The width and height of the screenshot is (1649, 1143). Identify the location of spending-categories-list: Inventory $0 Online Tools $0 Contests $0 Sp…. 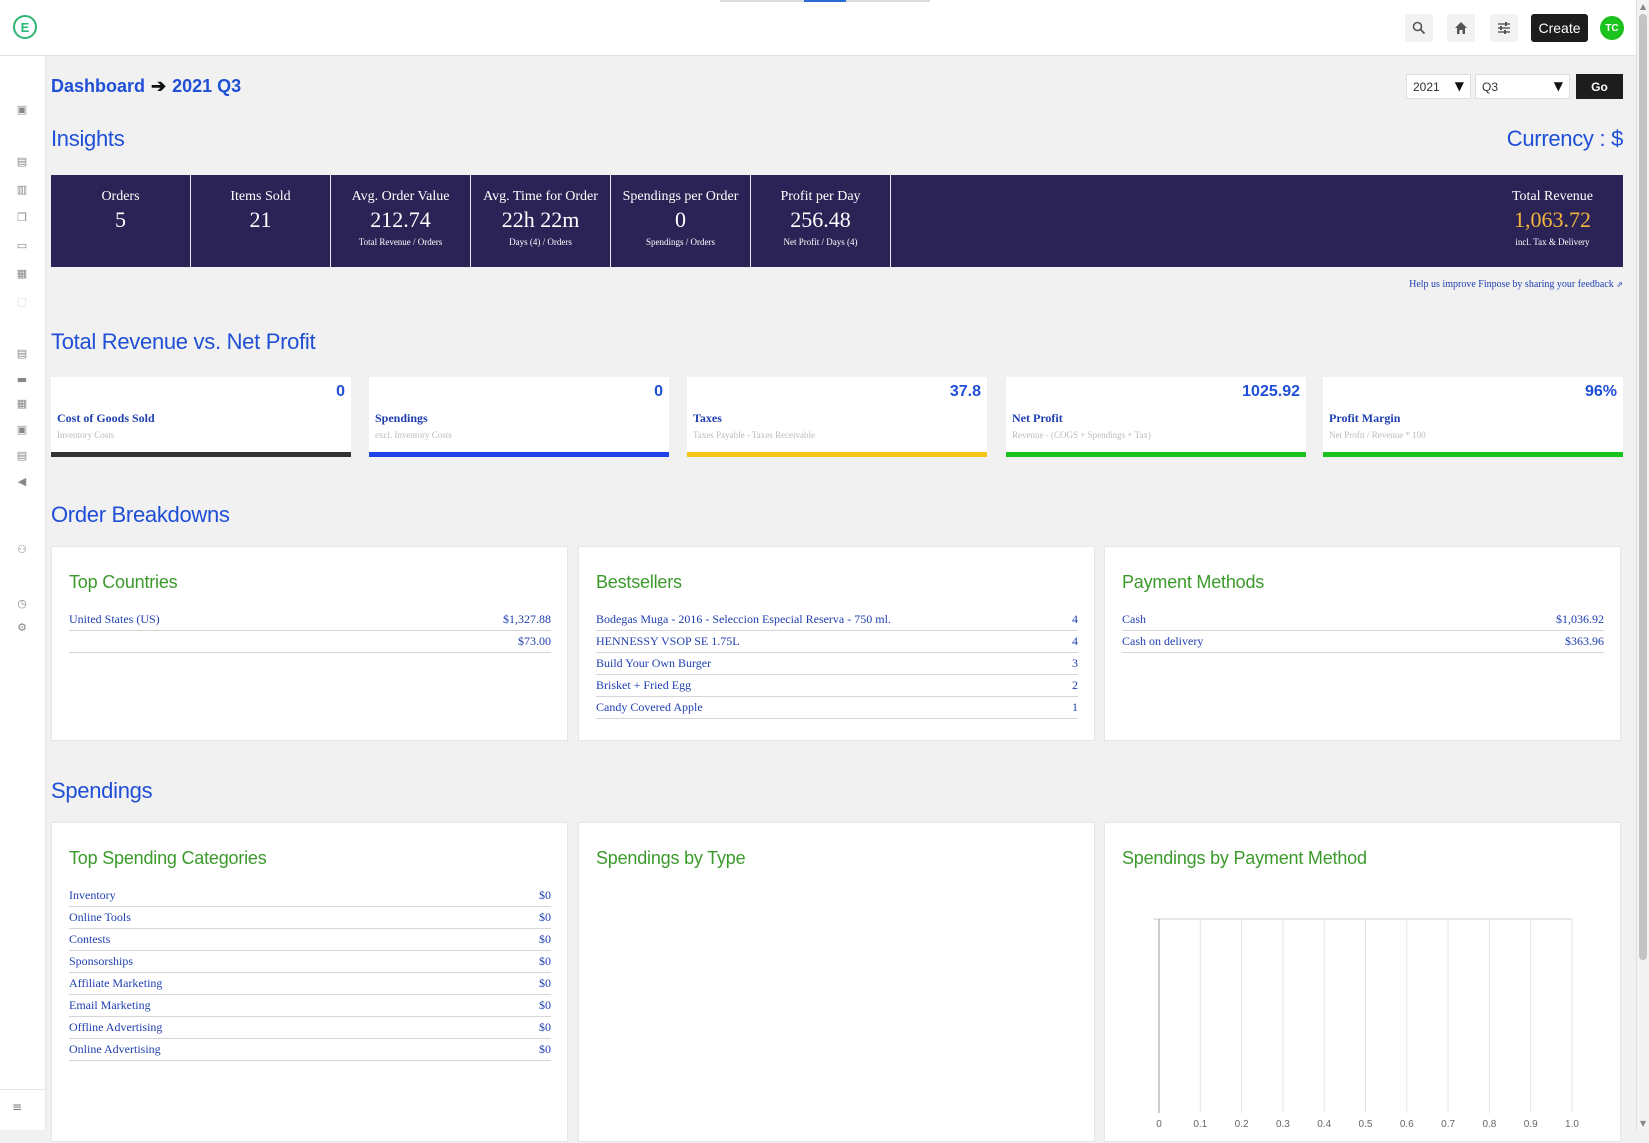
(310, 973).